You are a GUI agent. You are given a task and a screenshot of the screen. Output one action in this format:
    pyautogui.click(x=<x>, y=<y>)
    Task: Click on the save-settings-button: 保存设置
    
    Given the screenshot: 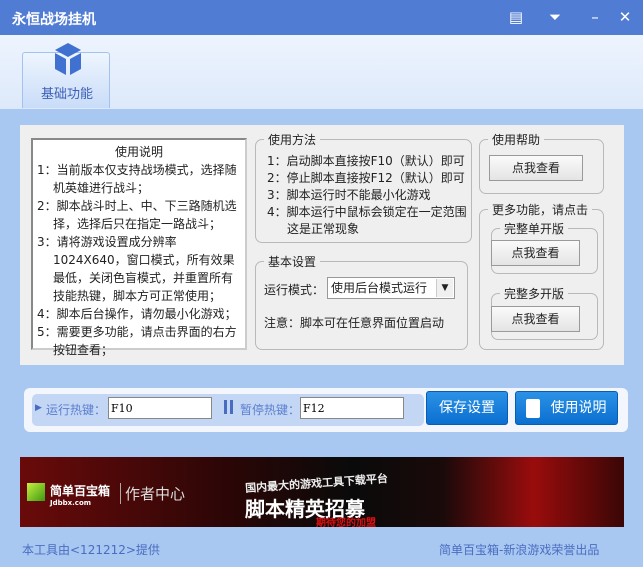 What is the action you would take?
    pyautogui.click(x=467, y=408)
    